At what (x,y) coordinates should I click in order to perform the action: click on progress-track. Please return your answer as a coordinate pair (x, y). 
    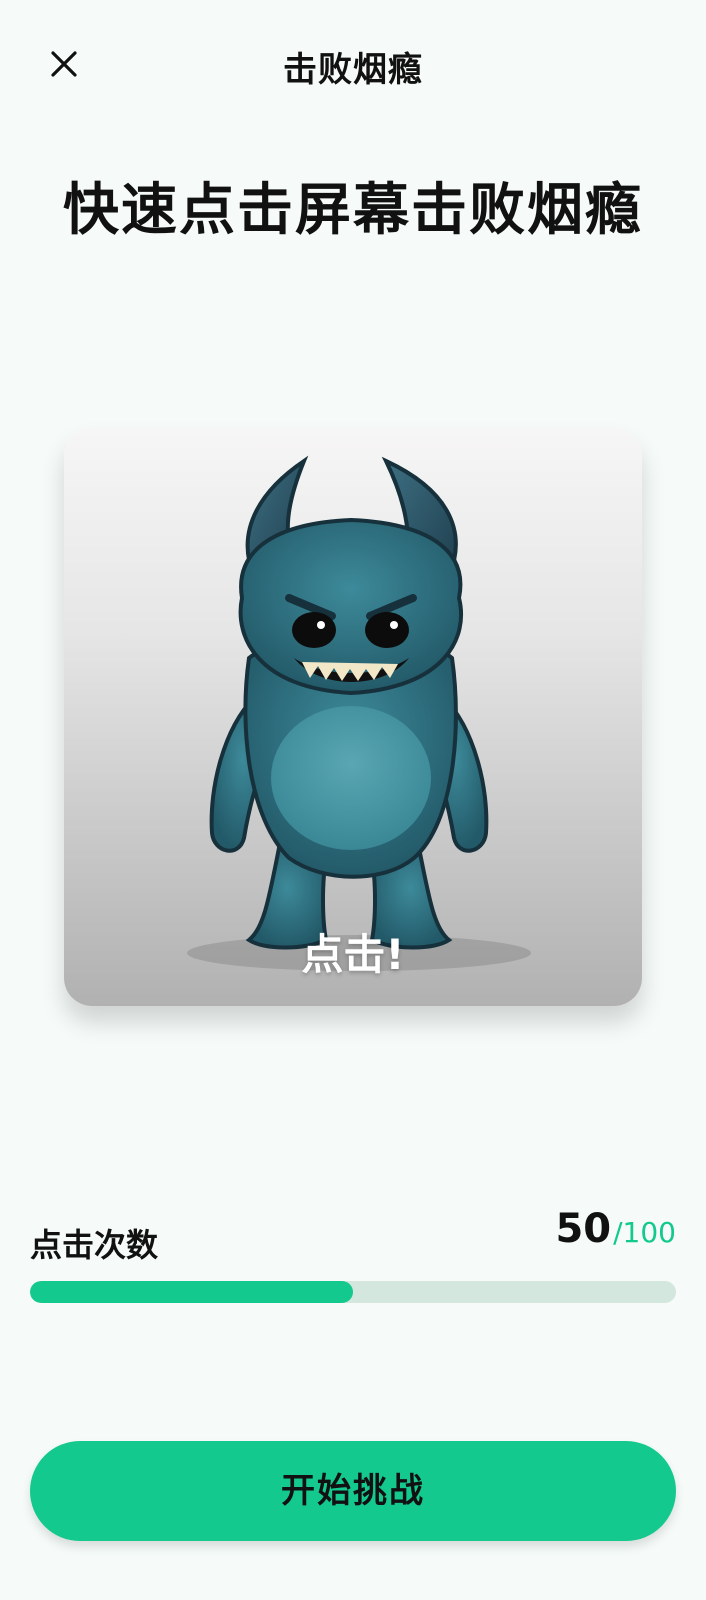
    Looking at the image, I should click on (353, 1292).